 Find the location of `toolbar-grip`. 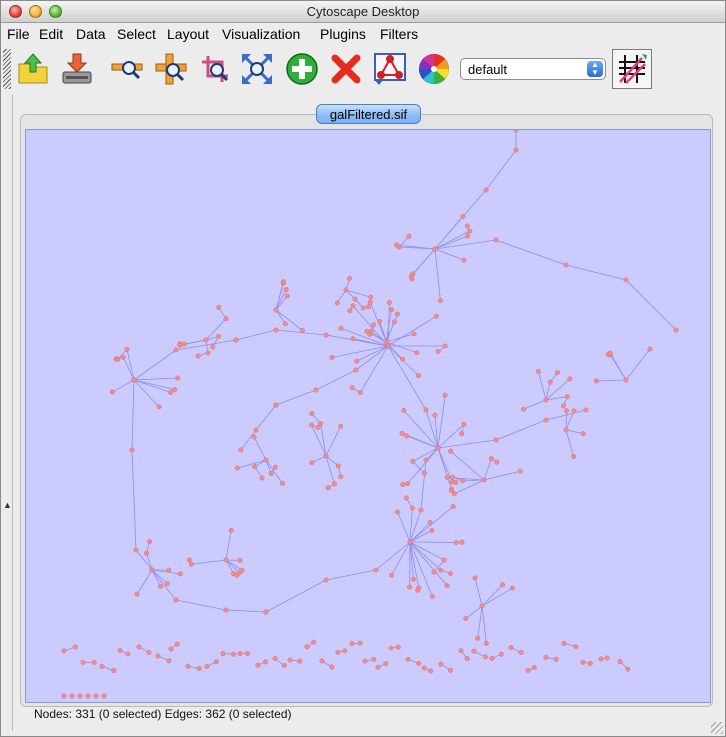

toolbar-grip is located at coordinates (7, 69).